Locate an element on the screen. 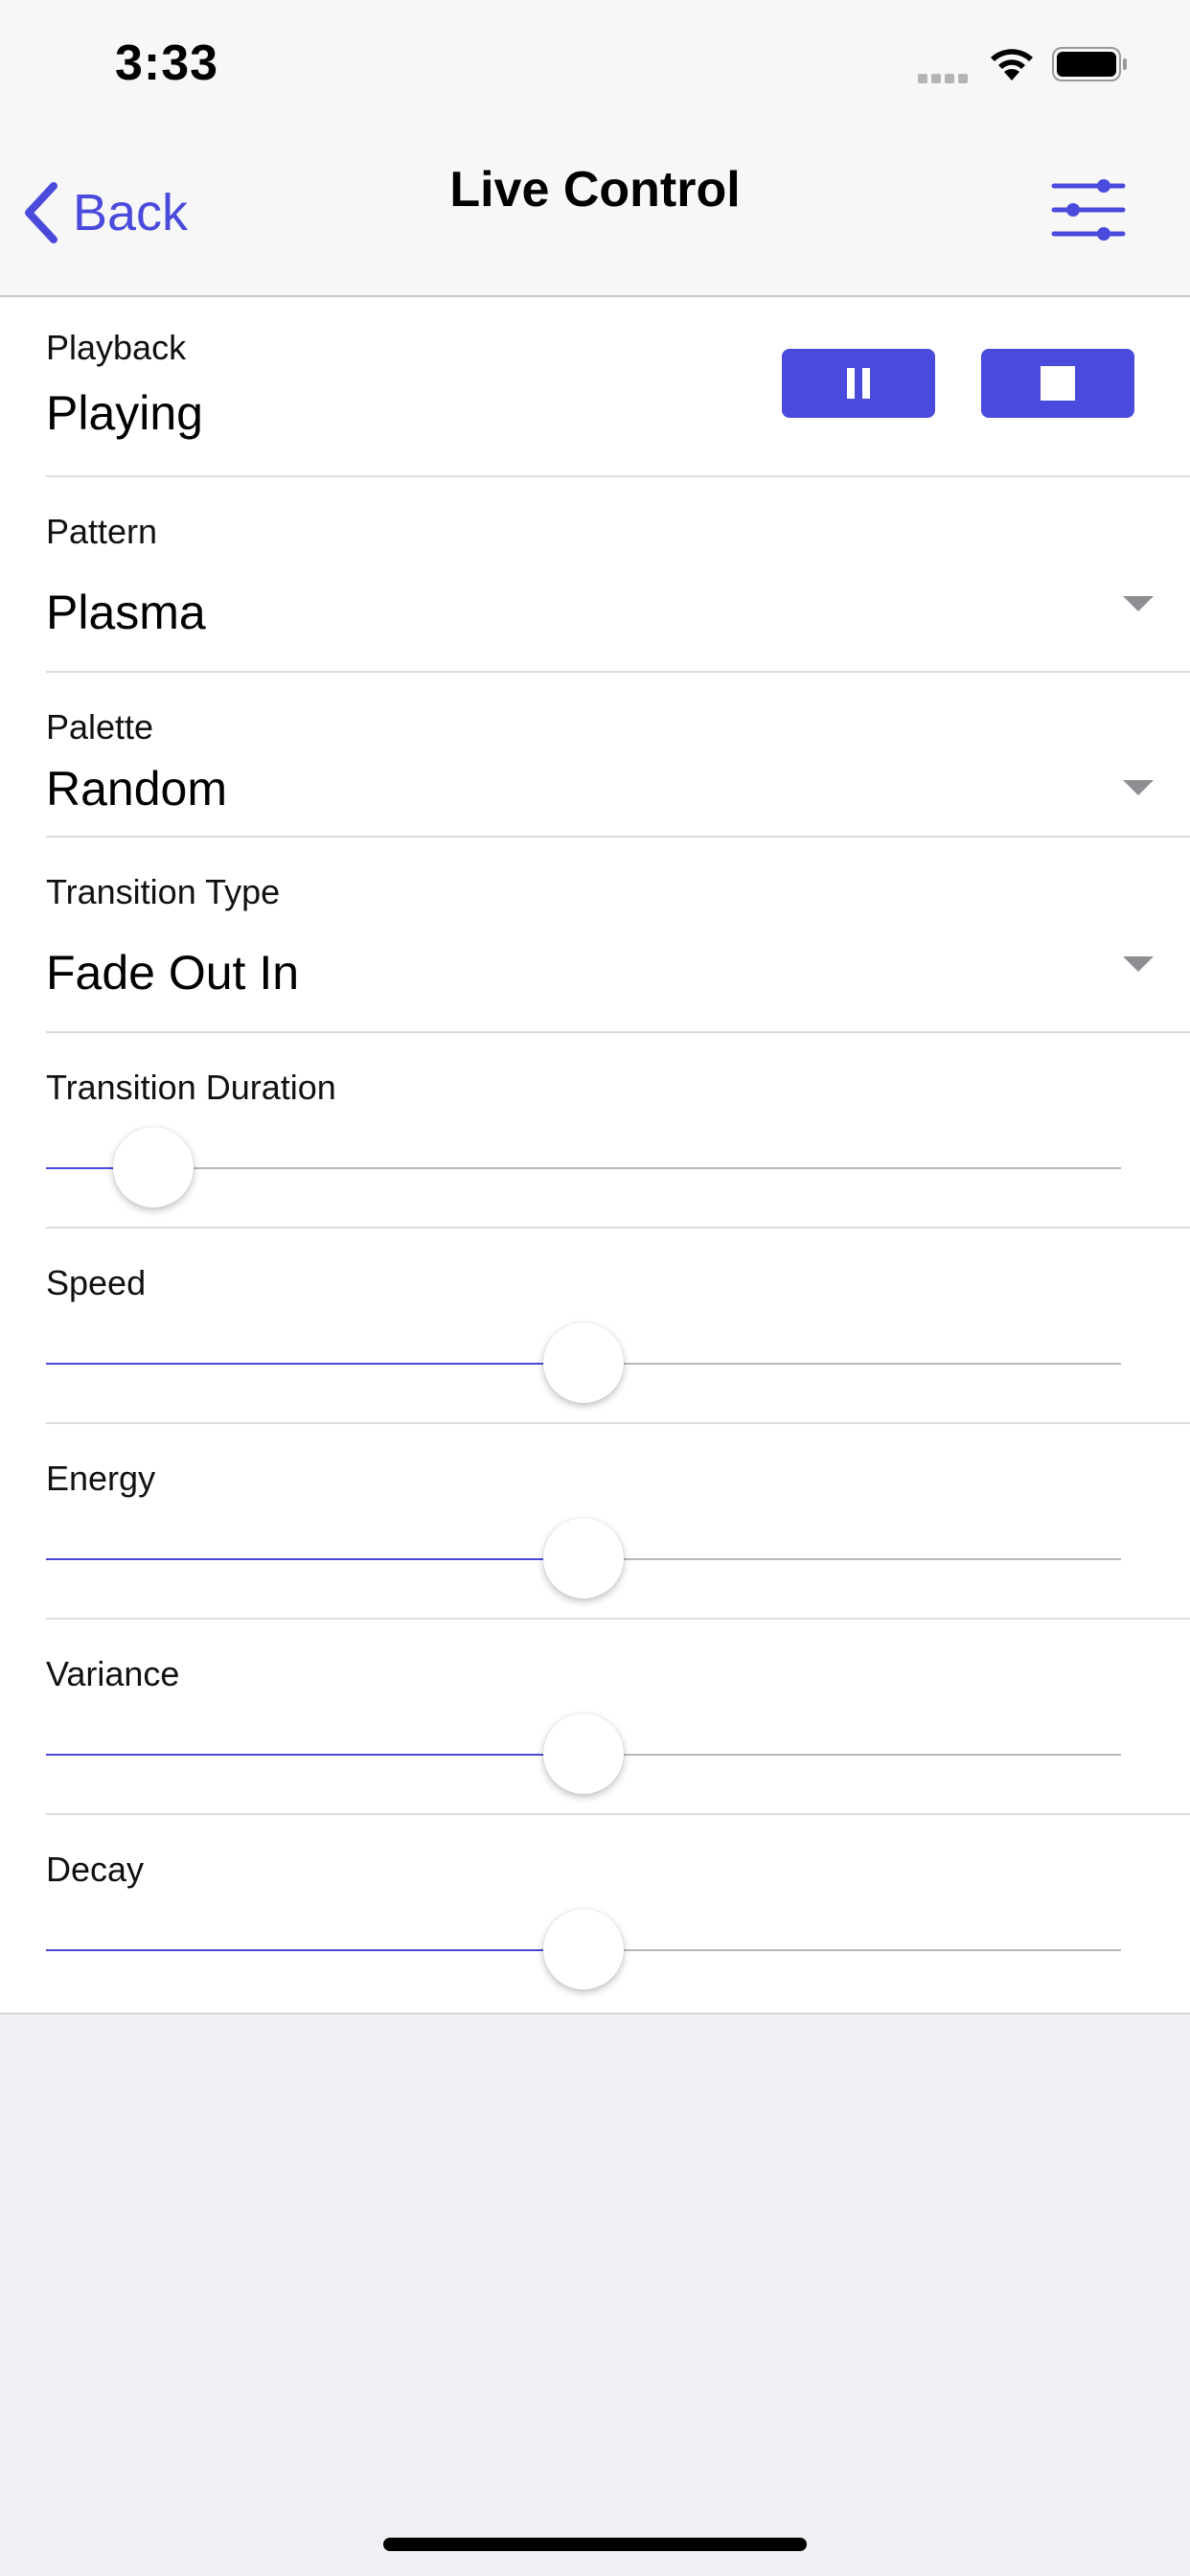 The image size is (1190, 2576). transition-type-dropdown-caret-icon is located at coordinates (1138, 964).